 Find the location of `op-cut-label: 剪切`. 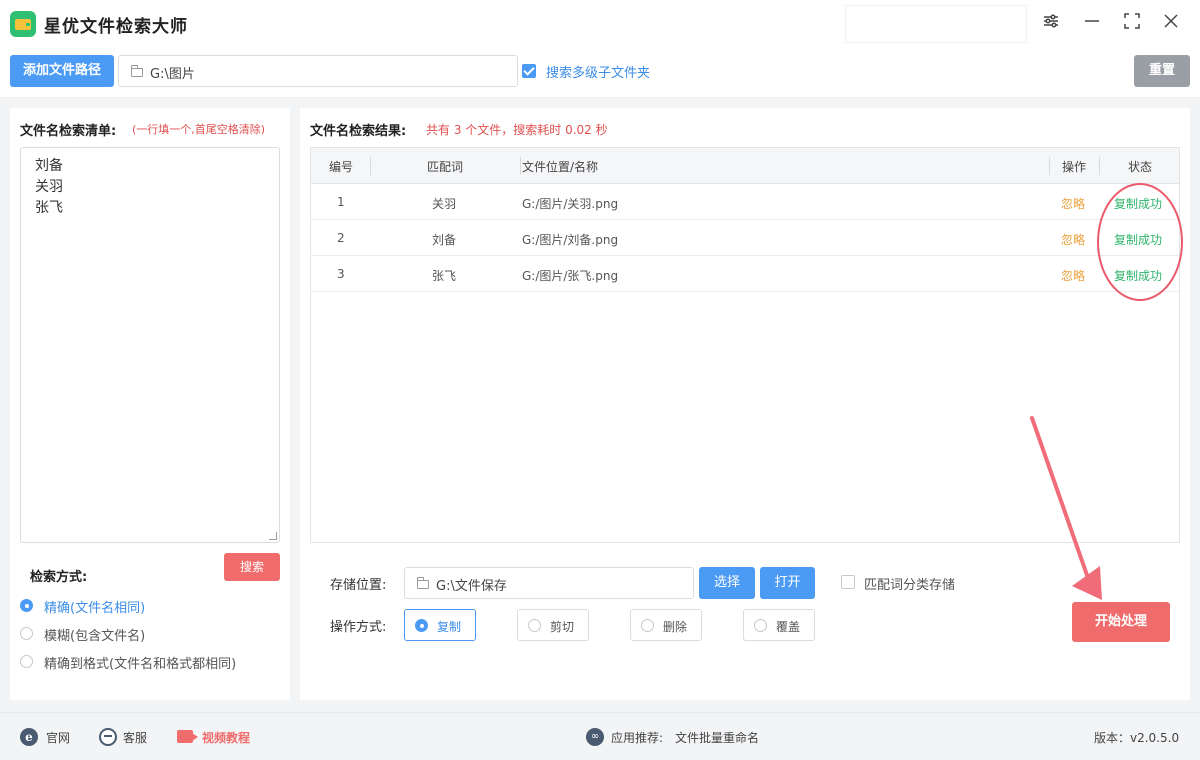

op-cut-label: 剪切 is located at coordinates (562, 627).